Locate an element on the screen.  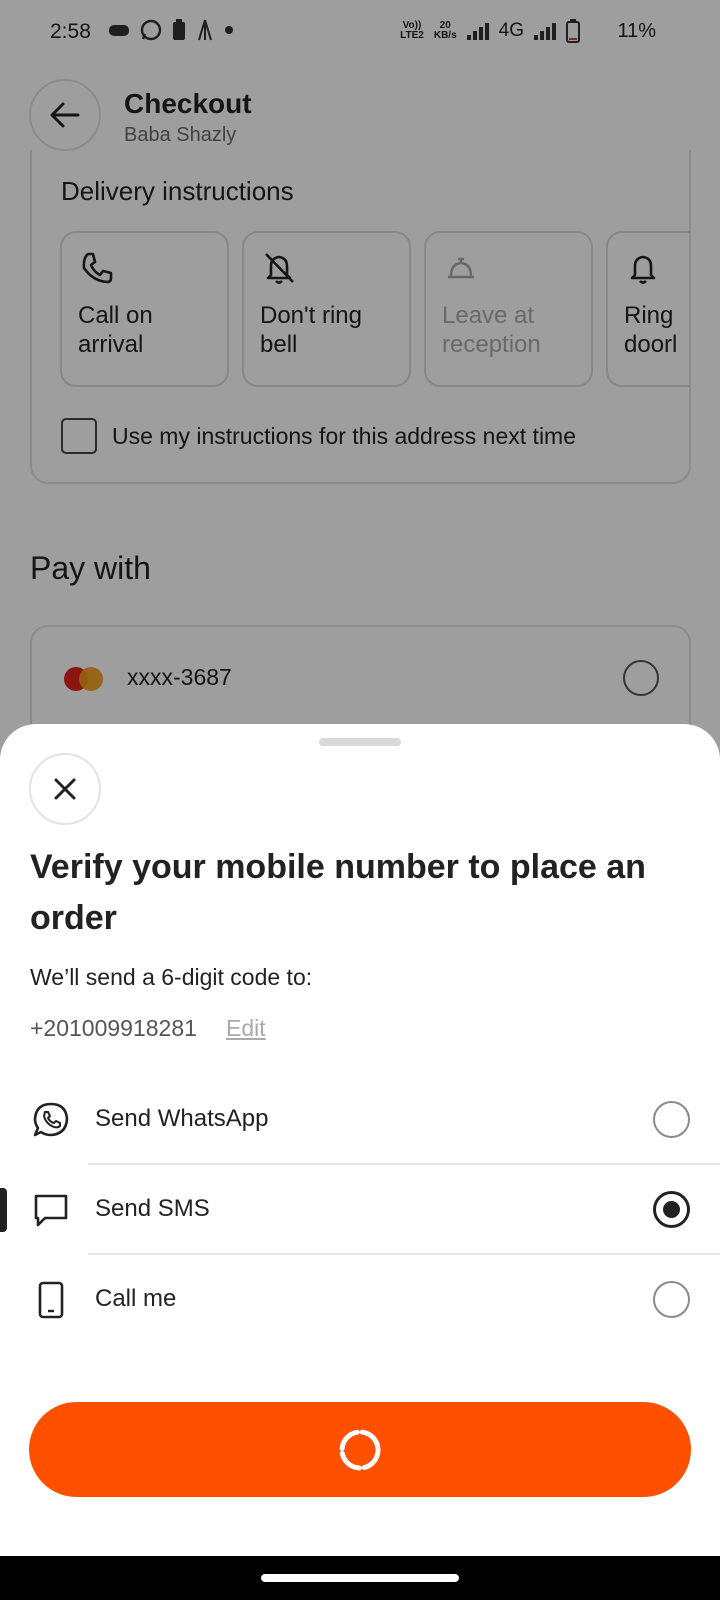
send-code-button is located at coordinates (360, 1449).